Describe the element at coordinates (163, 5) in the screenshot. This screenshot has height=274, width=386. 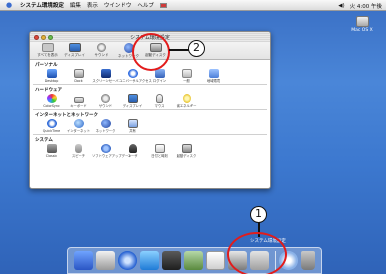
I see `input-menu-flag-icon` at that location.